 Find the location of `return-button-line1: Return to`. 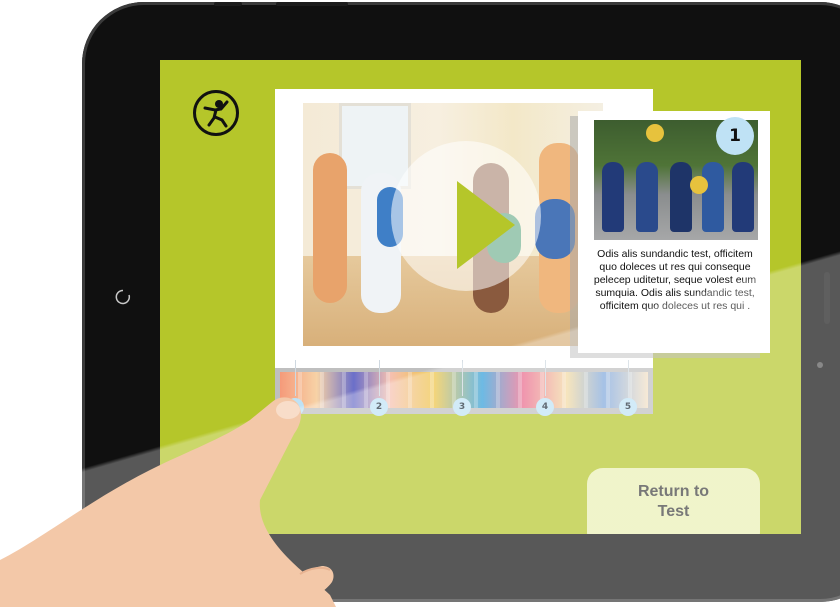

return-button-line1: Return to is located at coordinates (673, 491).